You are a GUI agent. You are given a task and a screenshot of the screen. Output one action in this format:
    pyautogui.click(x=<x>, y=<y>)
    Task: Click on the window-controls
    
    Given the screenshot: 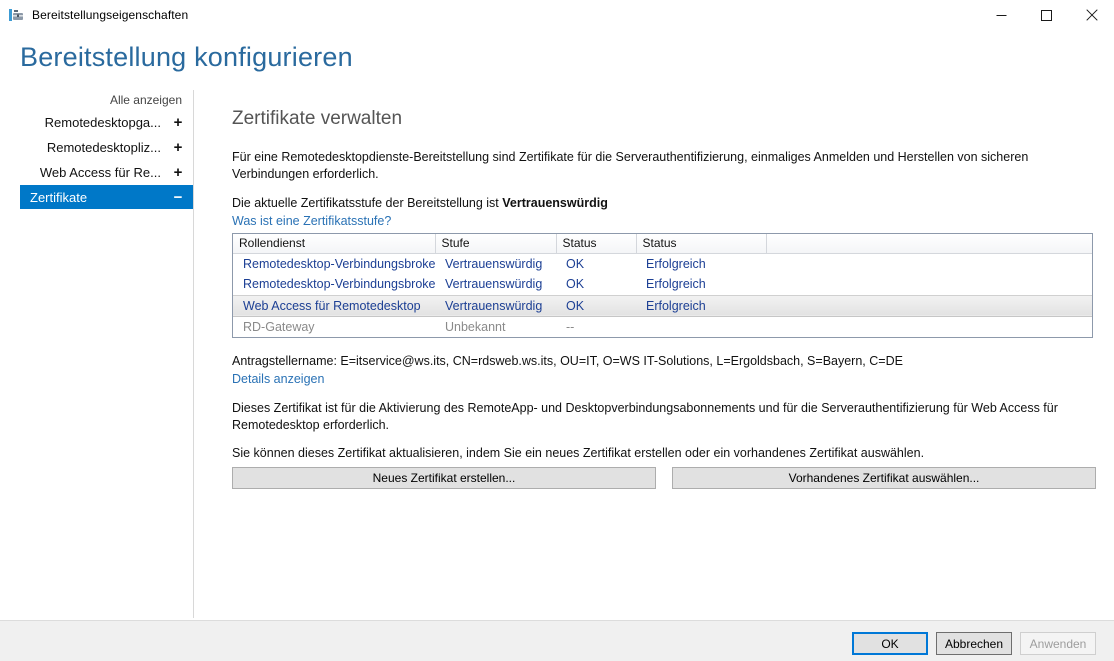 What is the action you would take?
    pyautogui.click(x=1046, y=15)
    